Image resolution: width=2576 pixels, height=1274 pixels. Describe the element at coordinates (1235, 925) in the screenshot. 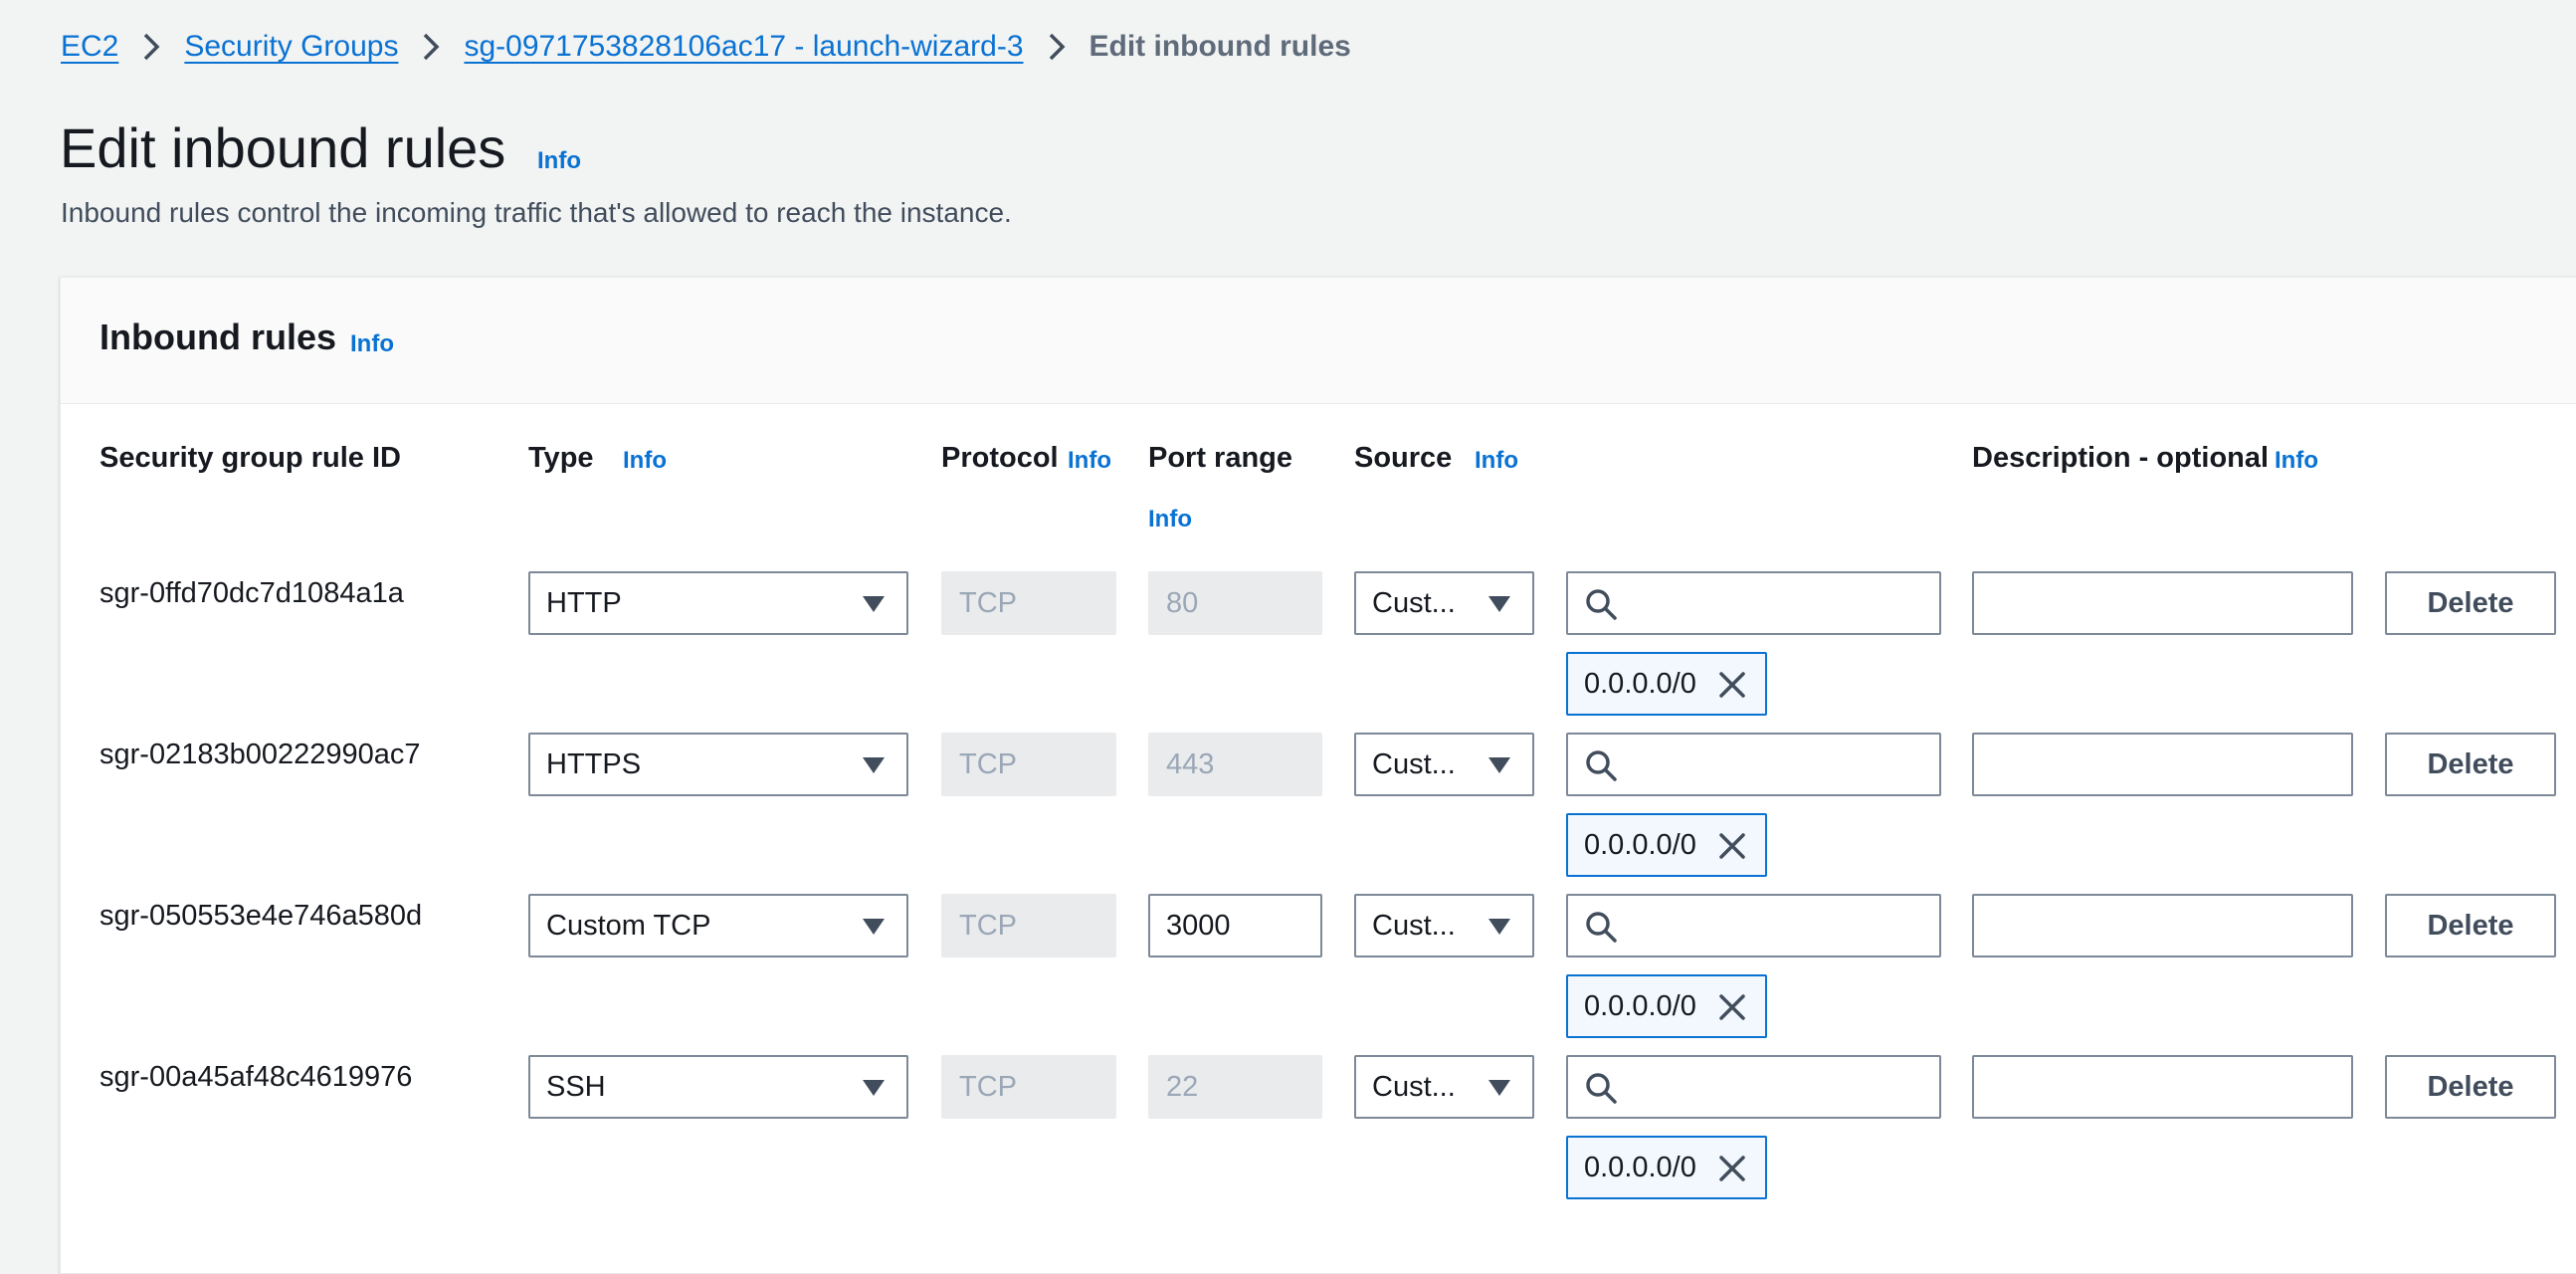

I see `port-range-input: 3000` at that location.